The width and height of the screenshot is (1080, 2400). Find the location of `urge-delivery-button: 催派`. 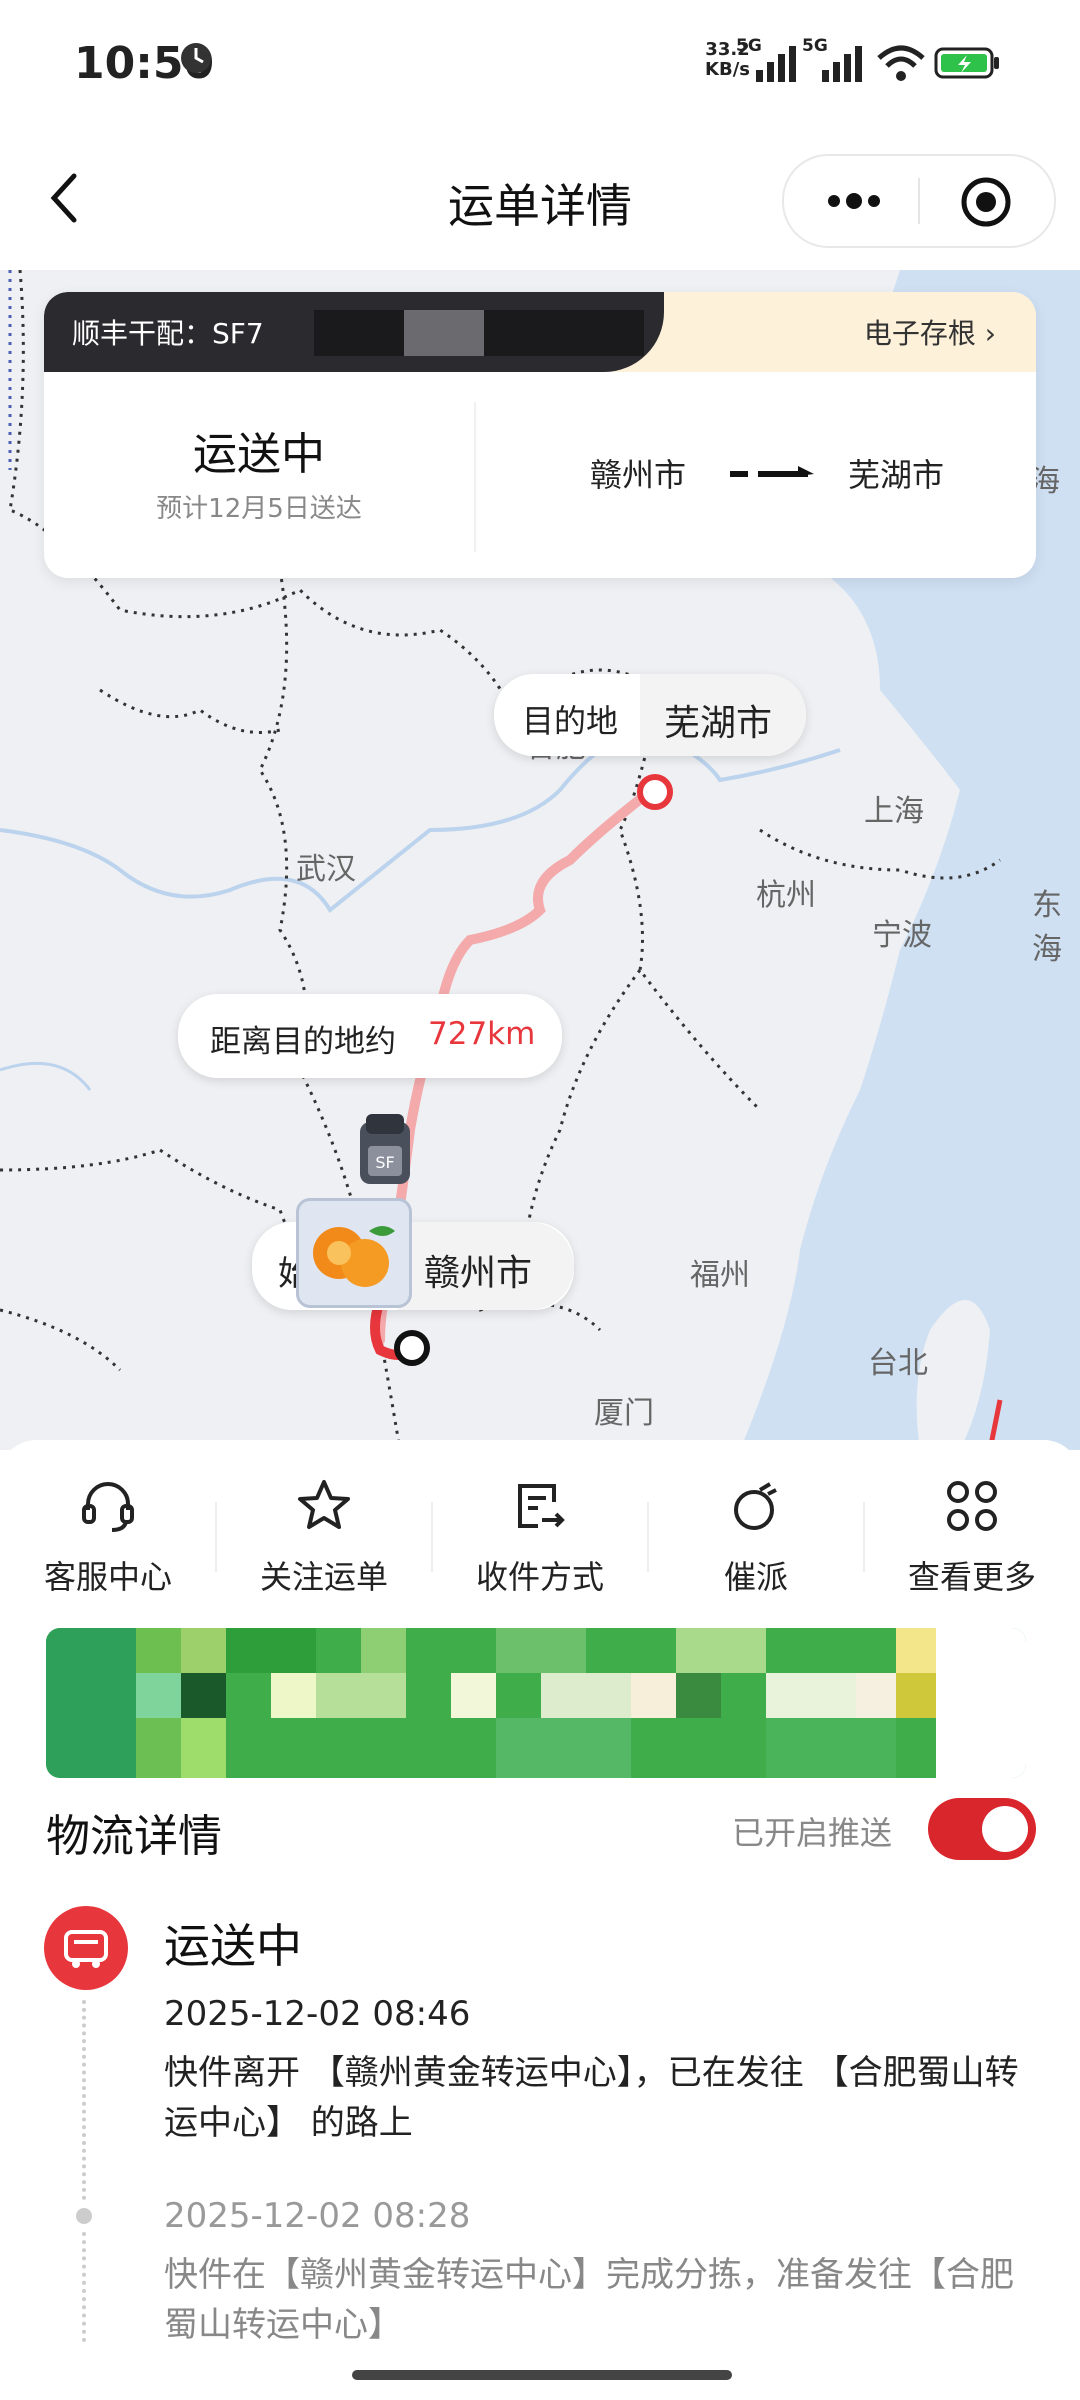

urge-delivery-button: 催派 is located at coordinates (756, 1525).